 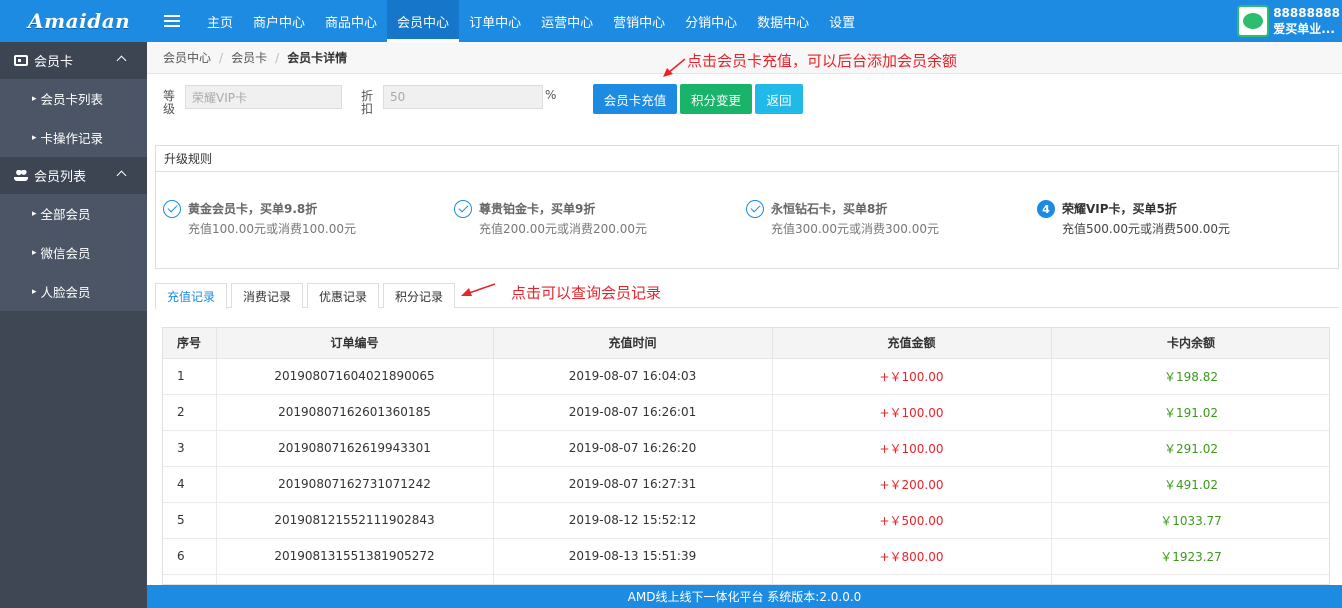 What do you see at coordinates (1133, 219) in the screenshot?
I see `upgrade-step-4: 4 荣耀VIP卡，买单5折充值500.00元或消费500.00元` at bounding box center [1133, 219].